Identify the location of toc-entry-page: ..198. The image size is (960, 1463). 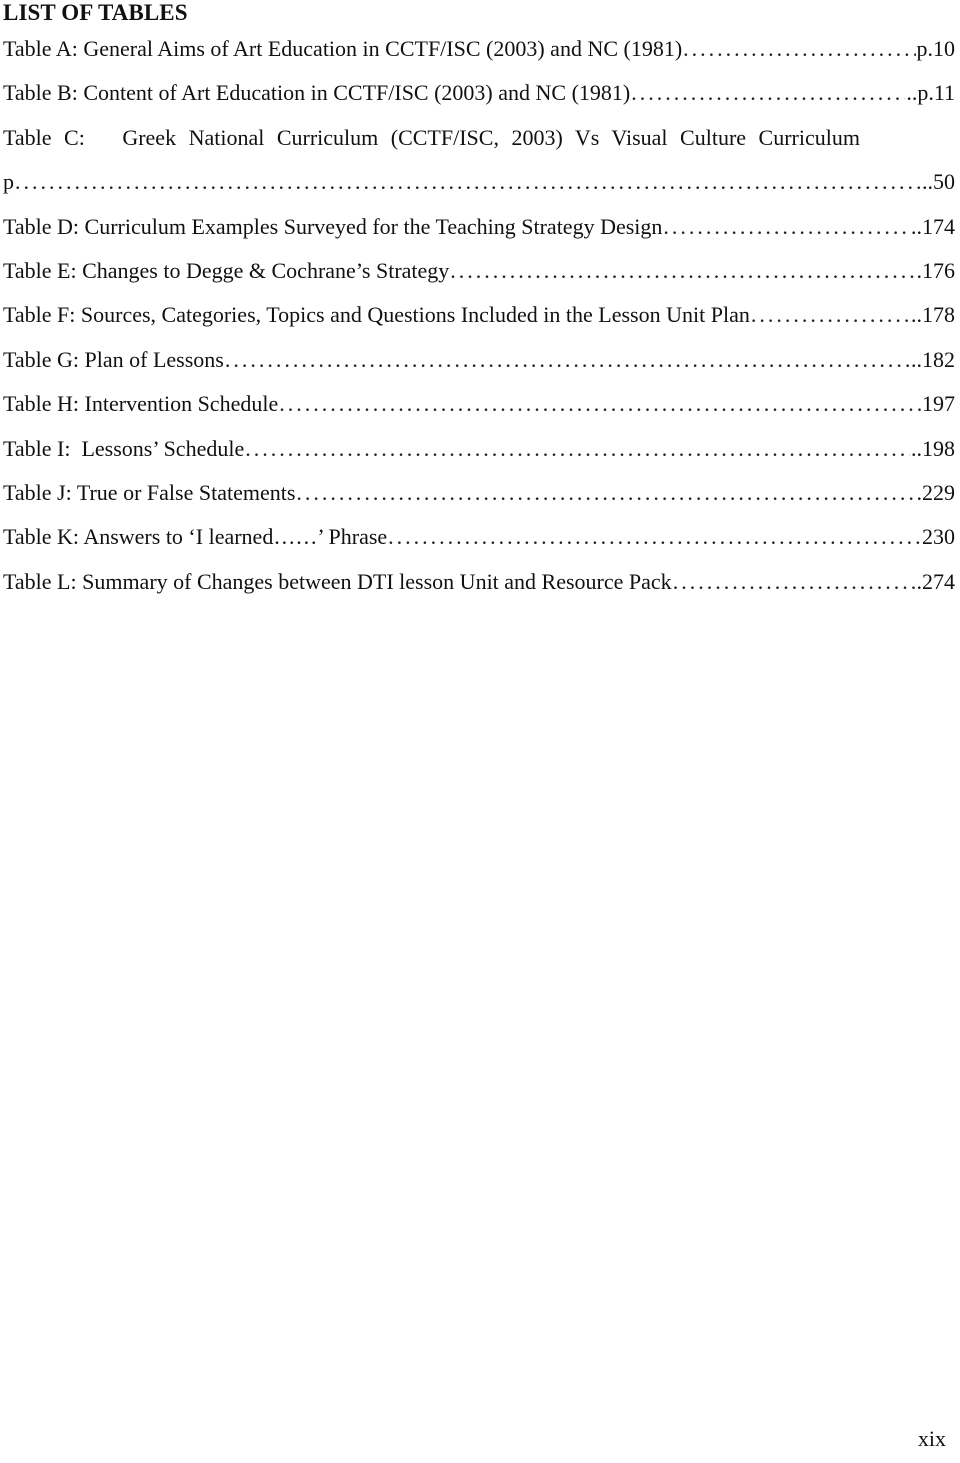
(933, 448).